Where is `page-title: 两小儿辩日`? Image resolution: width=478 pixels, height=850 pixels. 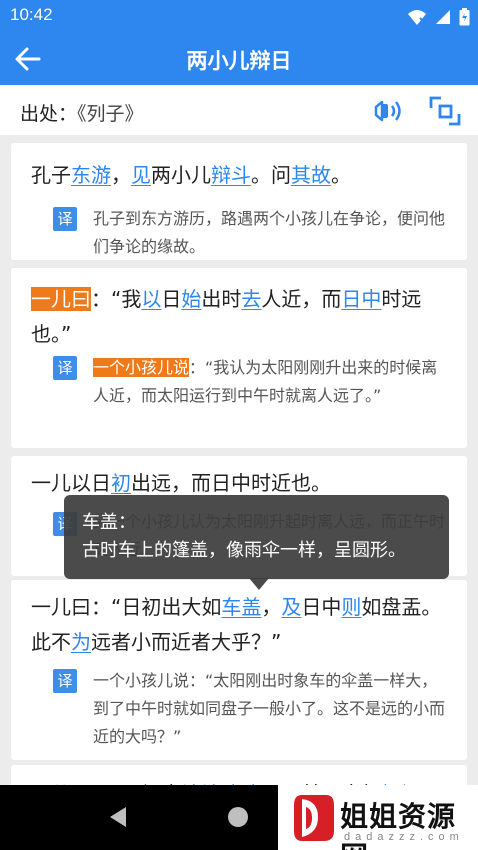
page-title: 两小儿辩日 is located at coordinates (239, 61).